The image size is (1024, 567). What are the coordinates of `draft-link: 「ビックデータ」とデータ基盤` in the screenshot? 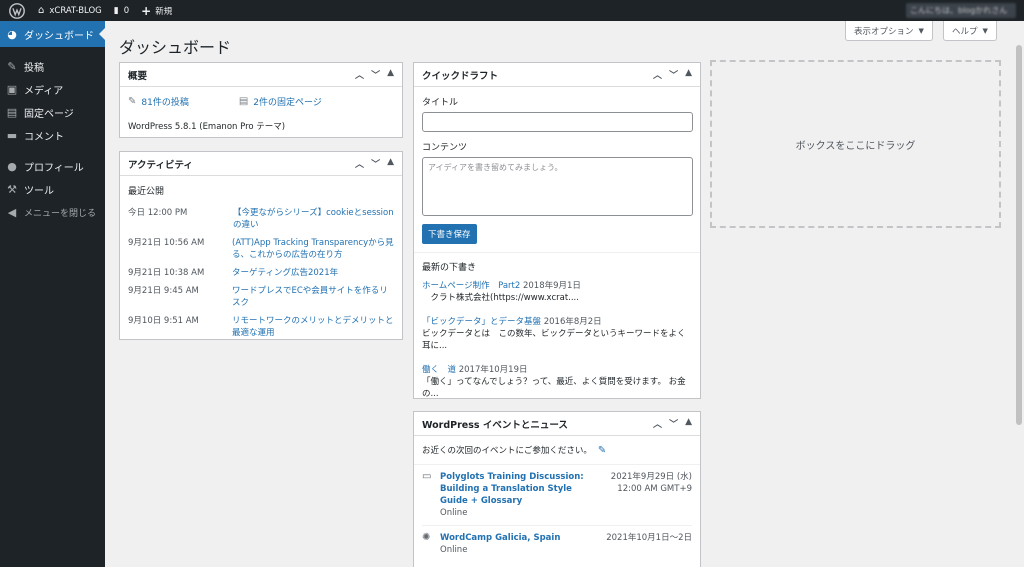 It's located at (481, 322).